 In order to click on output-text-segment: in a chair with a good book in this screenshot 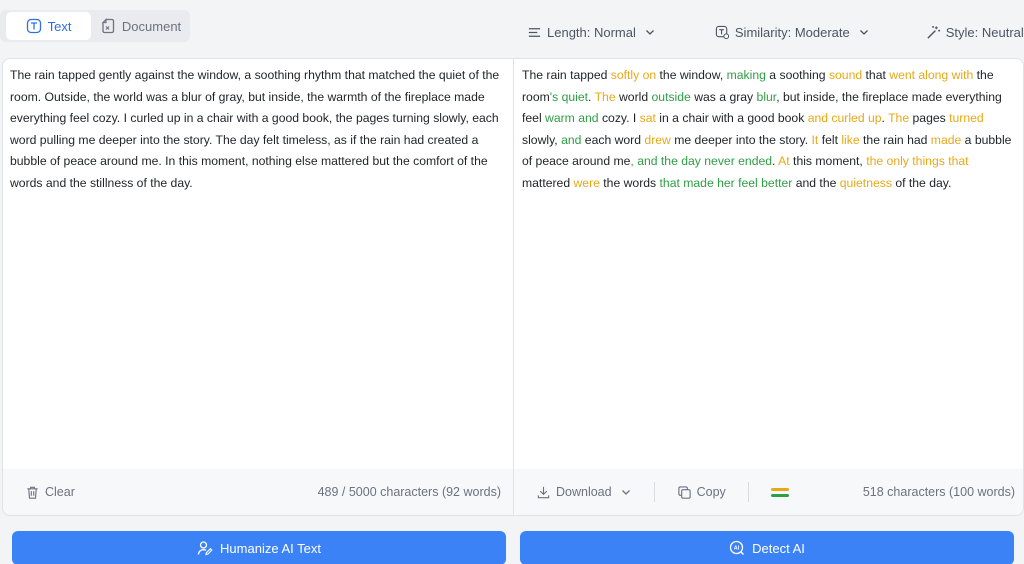, I will do `click(731, 118)`.